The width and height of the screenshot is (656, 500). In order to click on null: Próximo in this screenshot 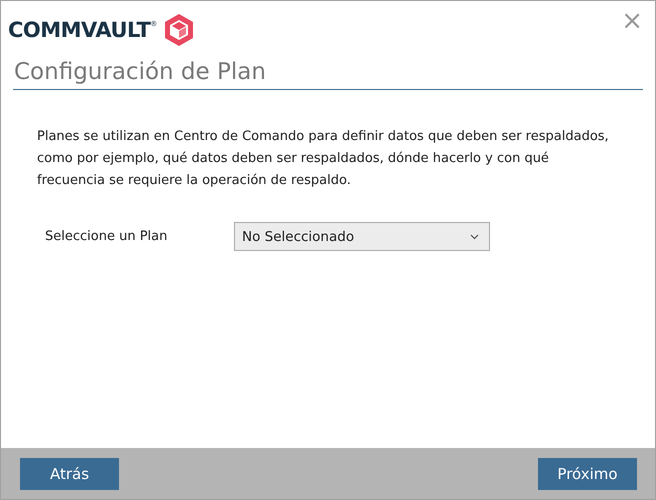, I will do `click(587, 474)`.